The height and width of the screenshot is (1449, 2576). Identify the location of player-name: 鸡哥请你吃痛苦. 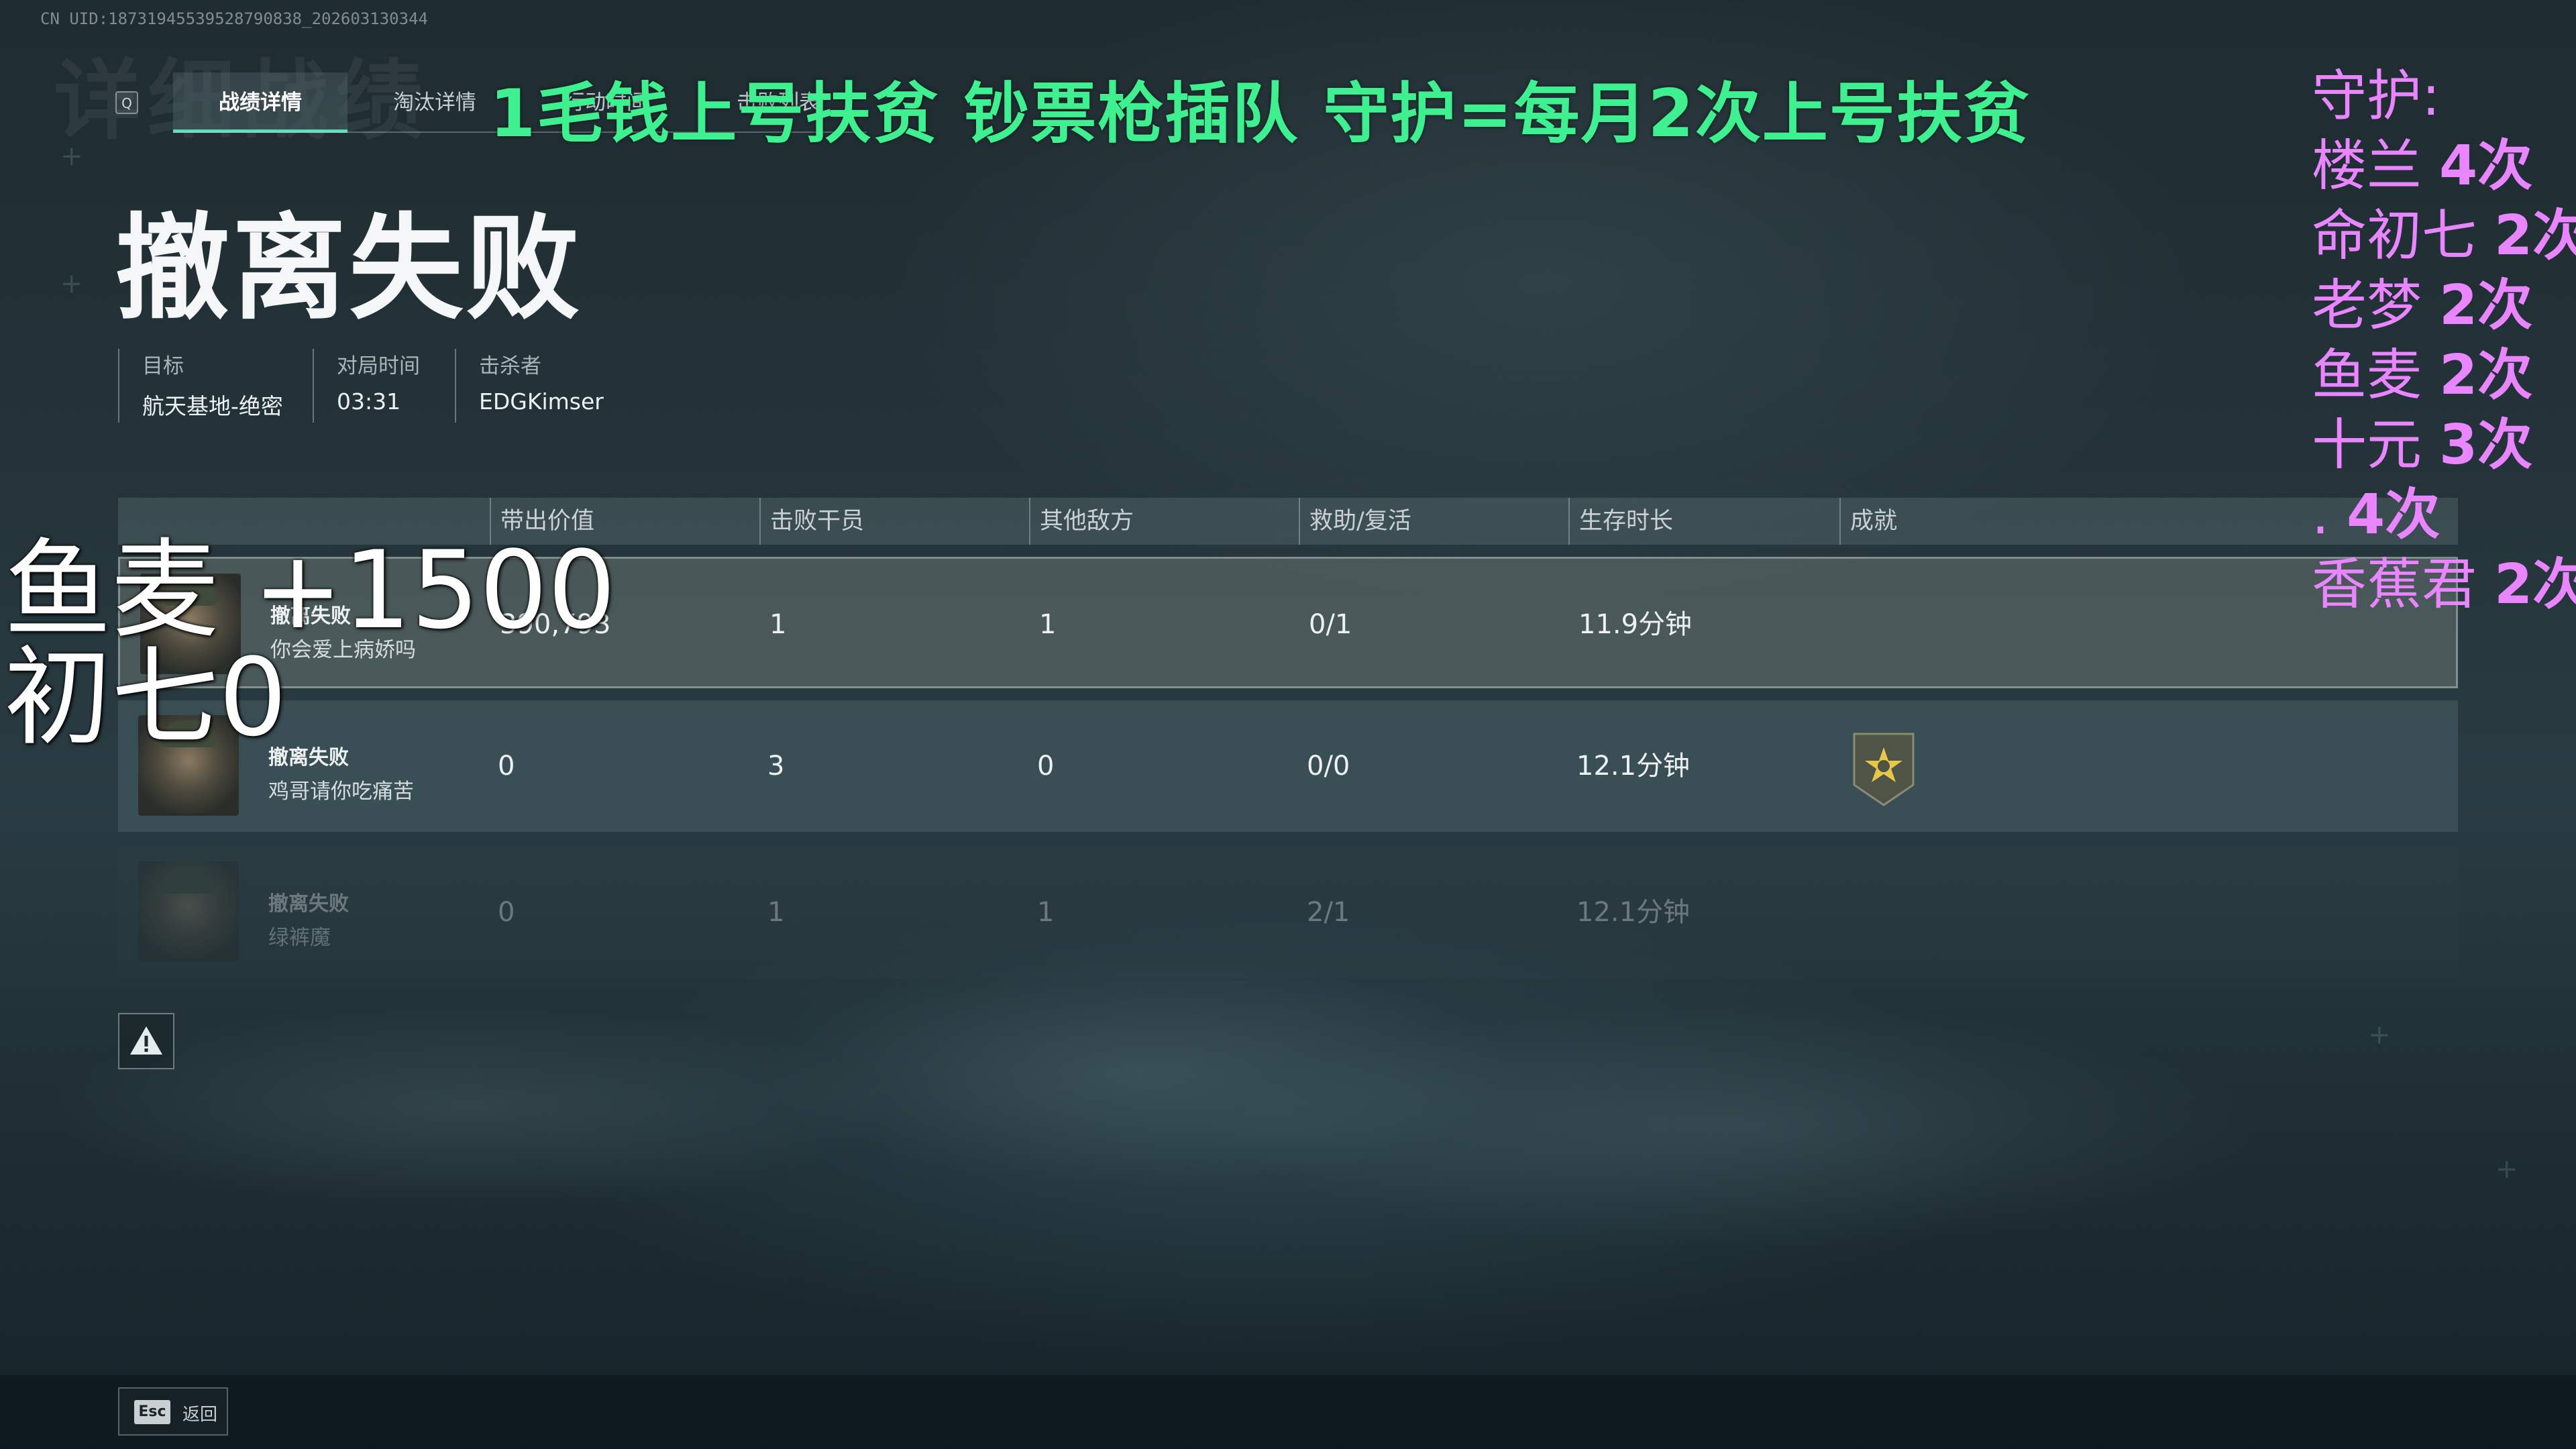
(341, 792).